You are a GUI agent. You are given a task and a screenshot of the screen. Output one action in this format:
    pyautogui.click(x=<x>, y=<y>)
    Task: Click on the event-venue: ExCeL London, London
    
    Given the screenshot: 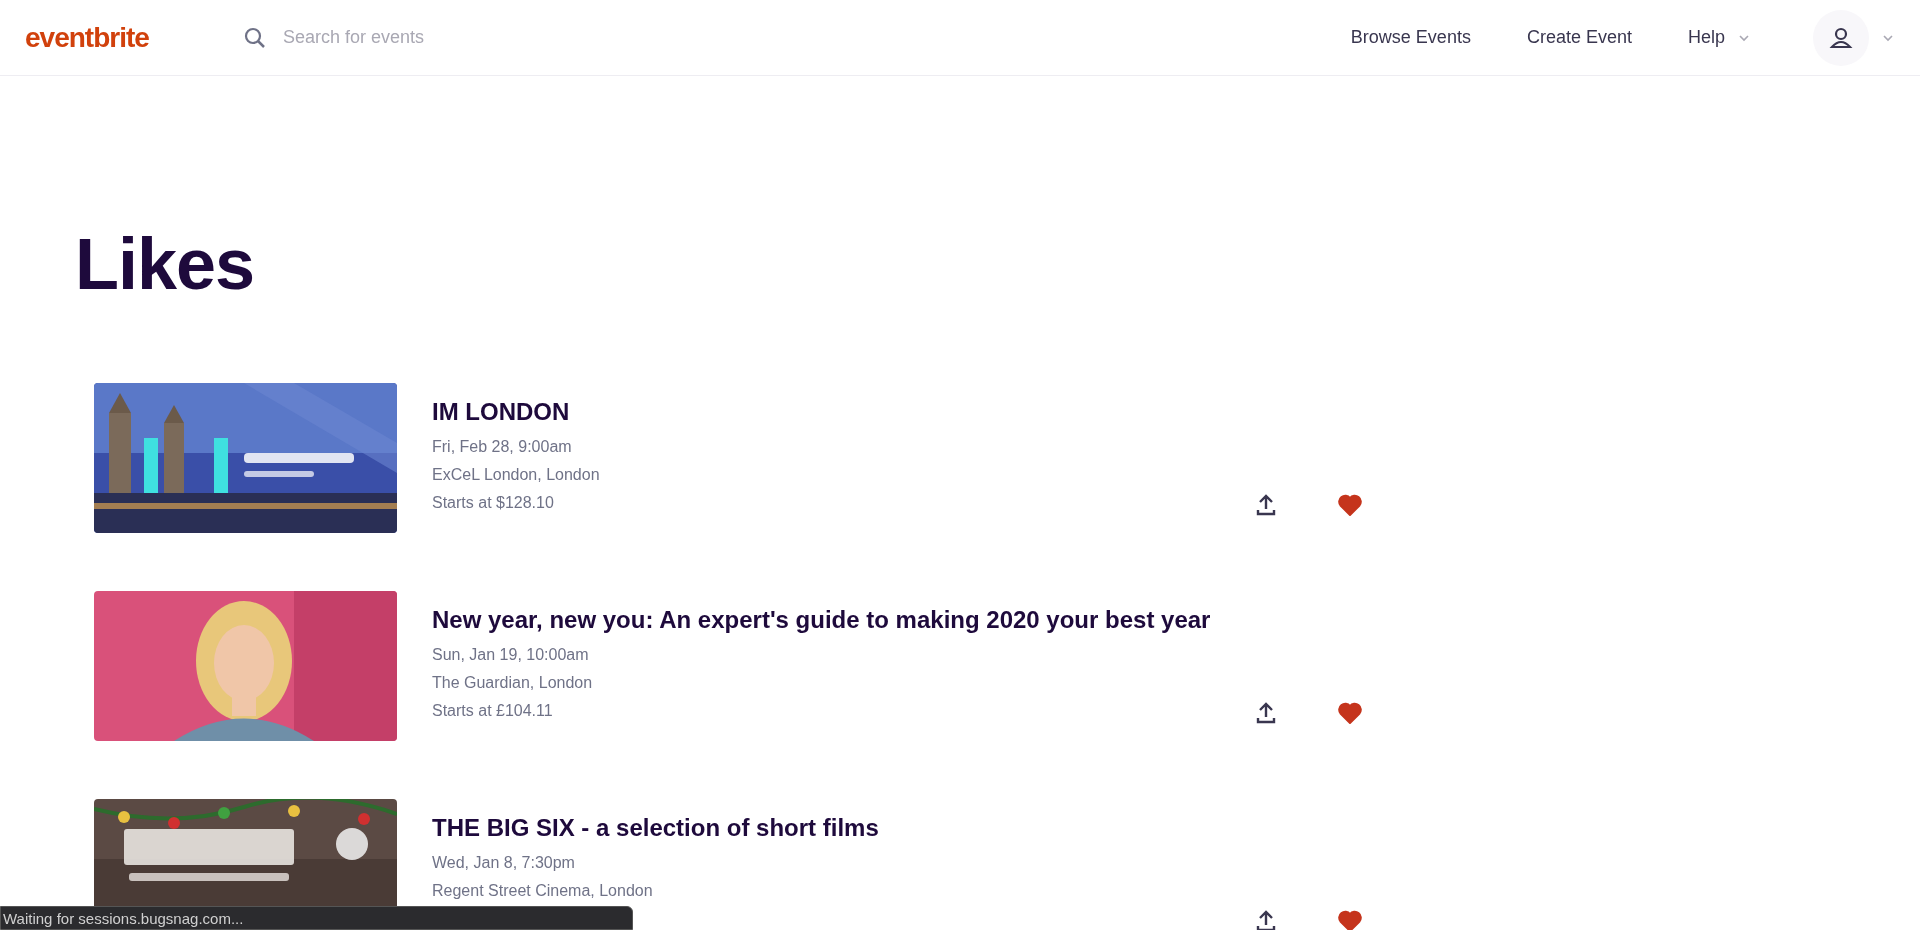 What is the action you would take?
    pyautogui.click(x=516, y=475)
    